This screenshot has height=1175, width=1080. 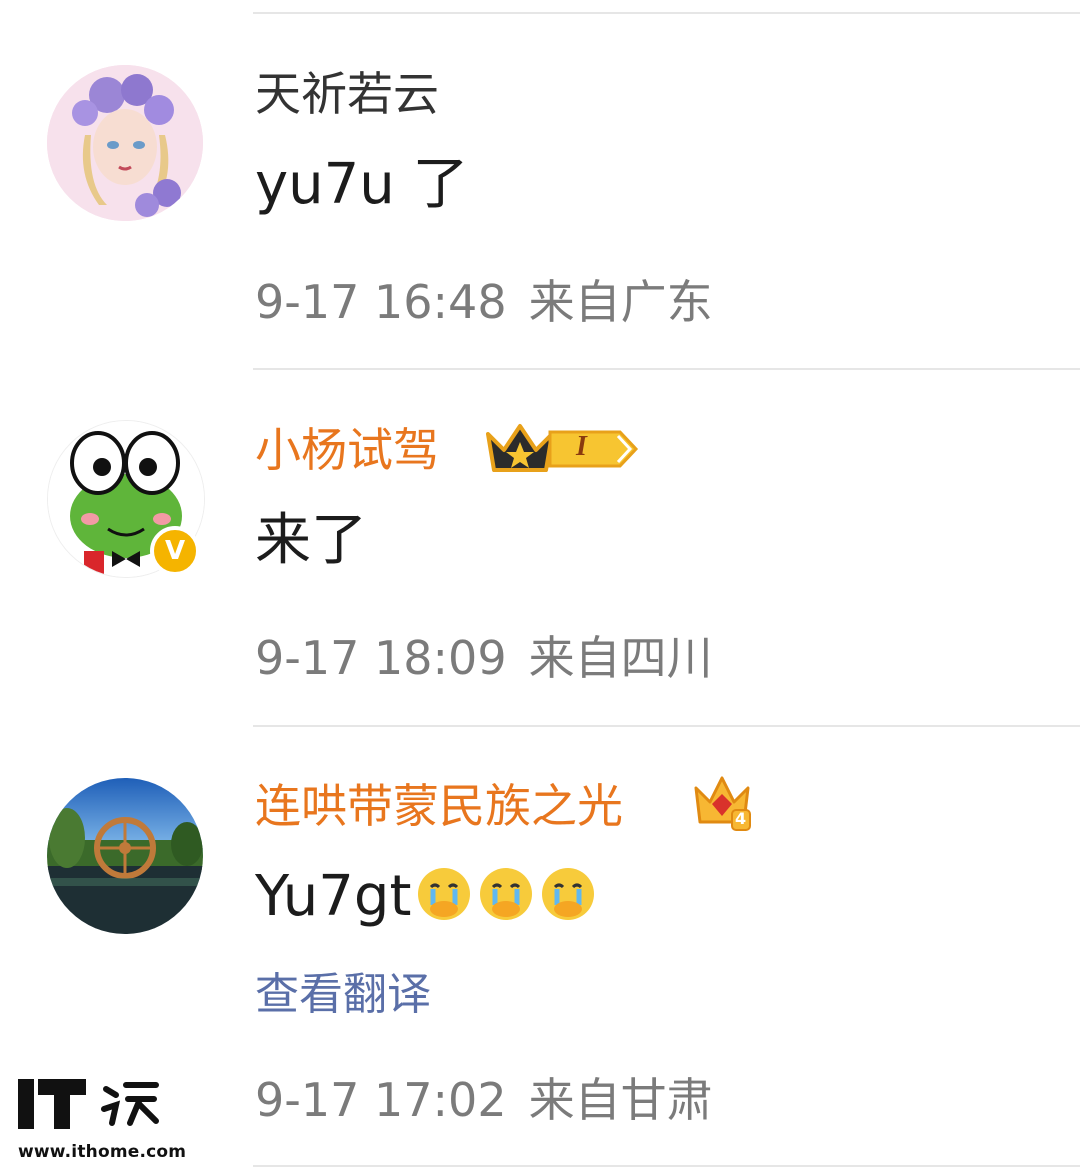 I want to click on comment-meta: 9-17 18:09 来自四川, so click(x=495, y=658).